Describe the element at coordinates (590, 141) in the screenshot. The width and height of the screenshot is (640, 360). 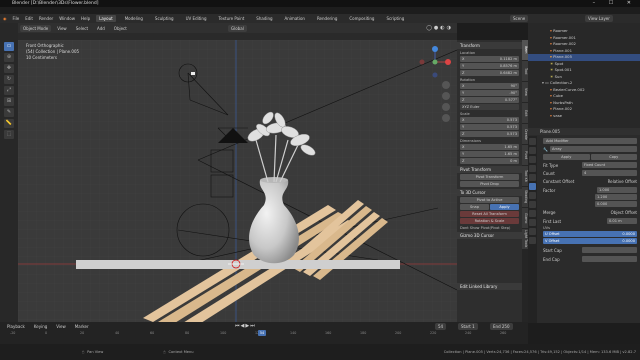
I see `add-modifier-button: Add Modifier` at that location.